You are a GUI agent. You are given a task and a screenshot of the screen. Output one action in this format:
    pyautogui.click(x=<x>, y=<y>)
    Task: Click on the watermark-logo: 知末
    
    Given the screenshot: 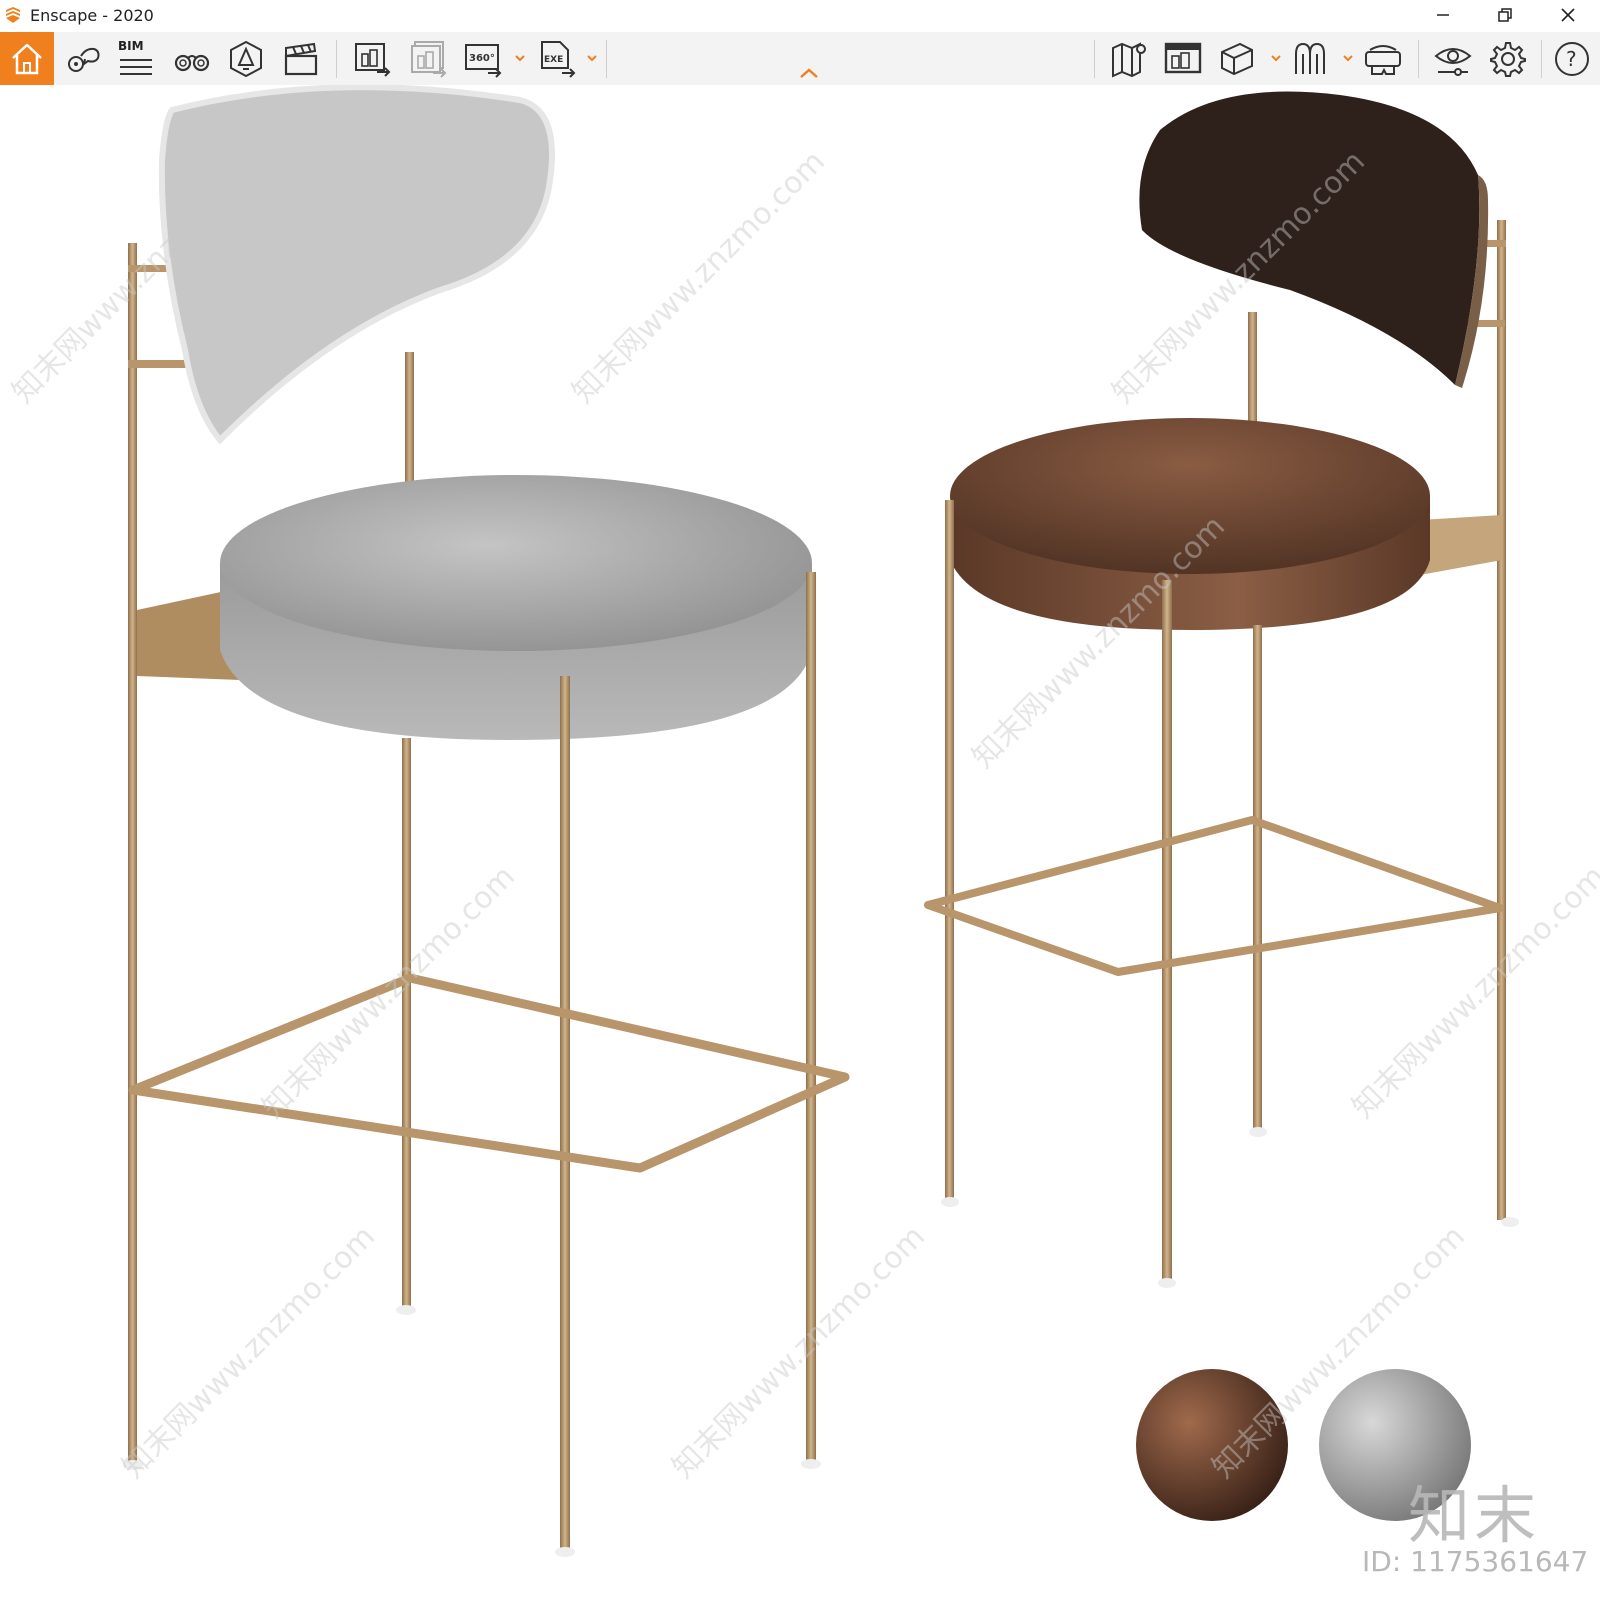 What is the action you would take?
    pyautogui.click(x=1474, y=1515)
    